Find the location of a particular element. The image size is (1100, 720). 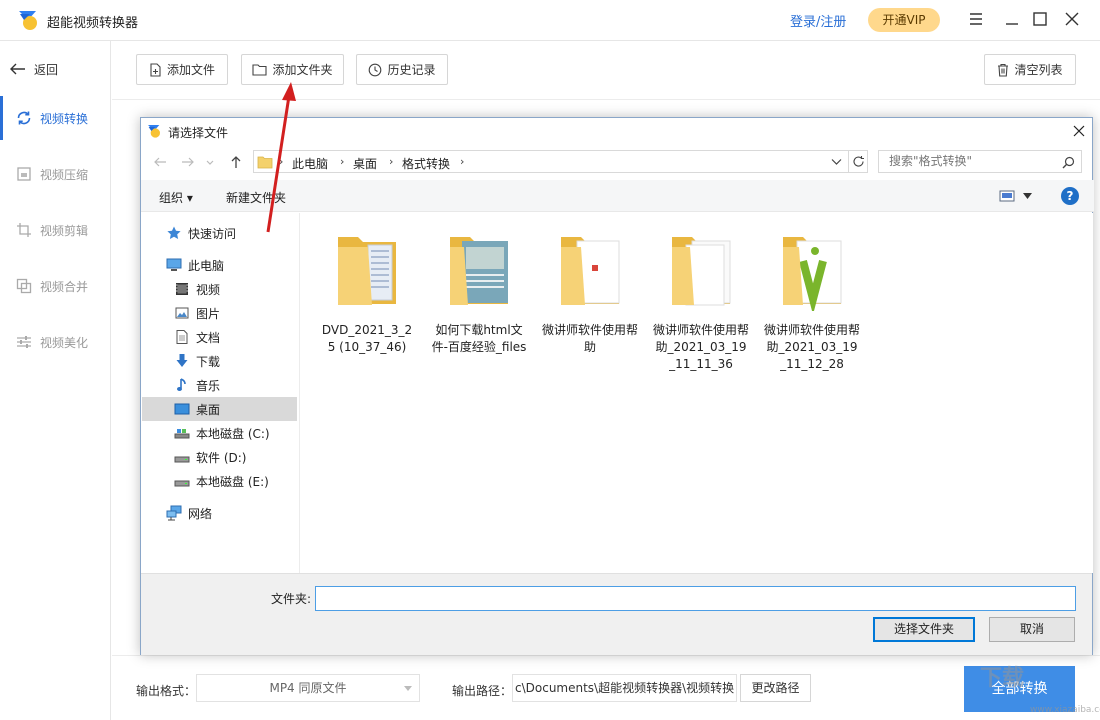

tree-item-label: 本地磁盘 (C:) is located at coordinates (233, 433).